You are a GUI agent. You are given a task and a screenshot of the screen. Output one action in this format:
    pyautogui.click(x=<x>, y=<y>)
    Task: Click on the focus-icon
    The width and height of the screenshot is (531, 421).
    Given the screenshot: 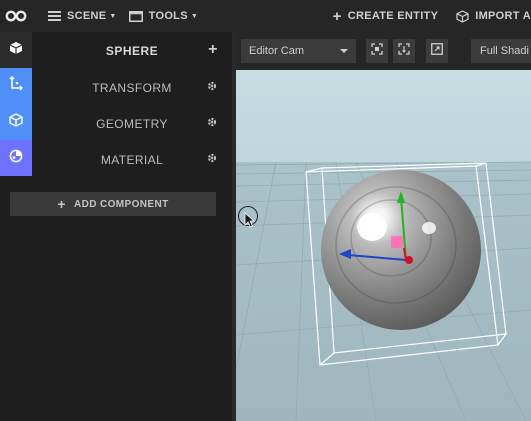 What is the action you would take?
    pyautogui.click(x=377, y=51)
    